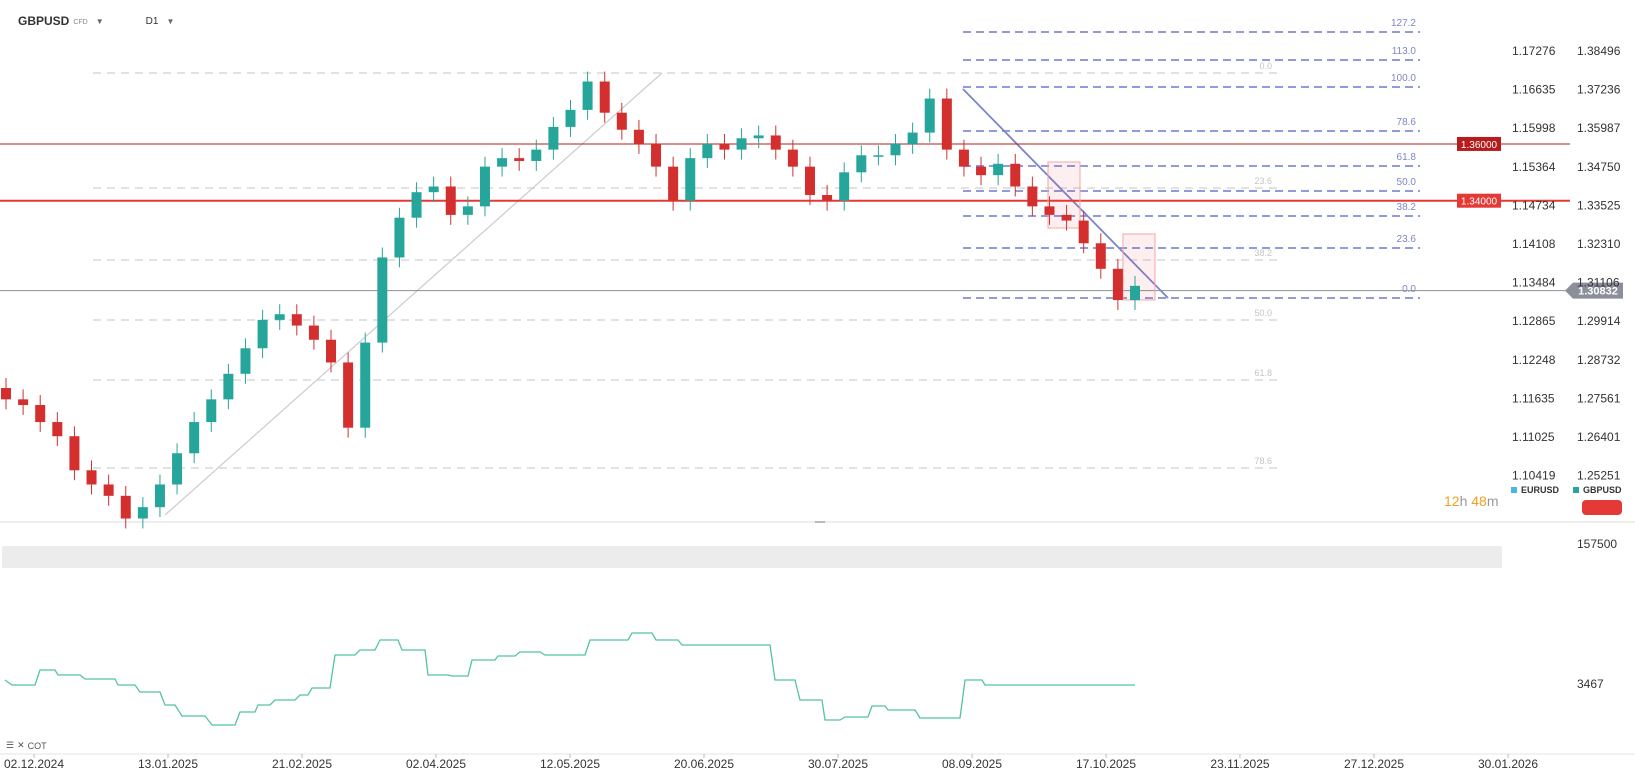 This screenshot has width=1635, height=779. I want to click on timeframe-dropdown-icon: ▼, so click(170, 21).